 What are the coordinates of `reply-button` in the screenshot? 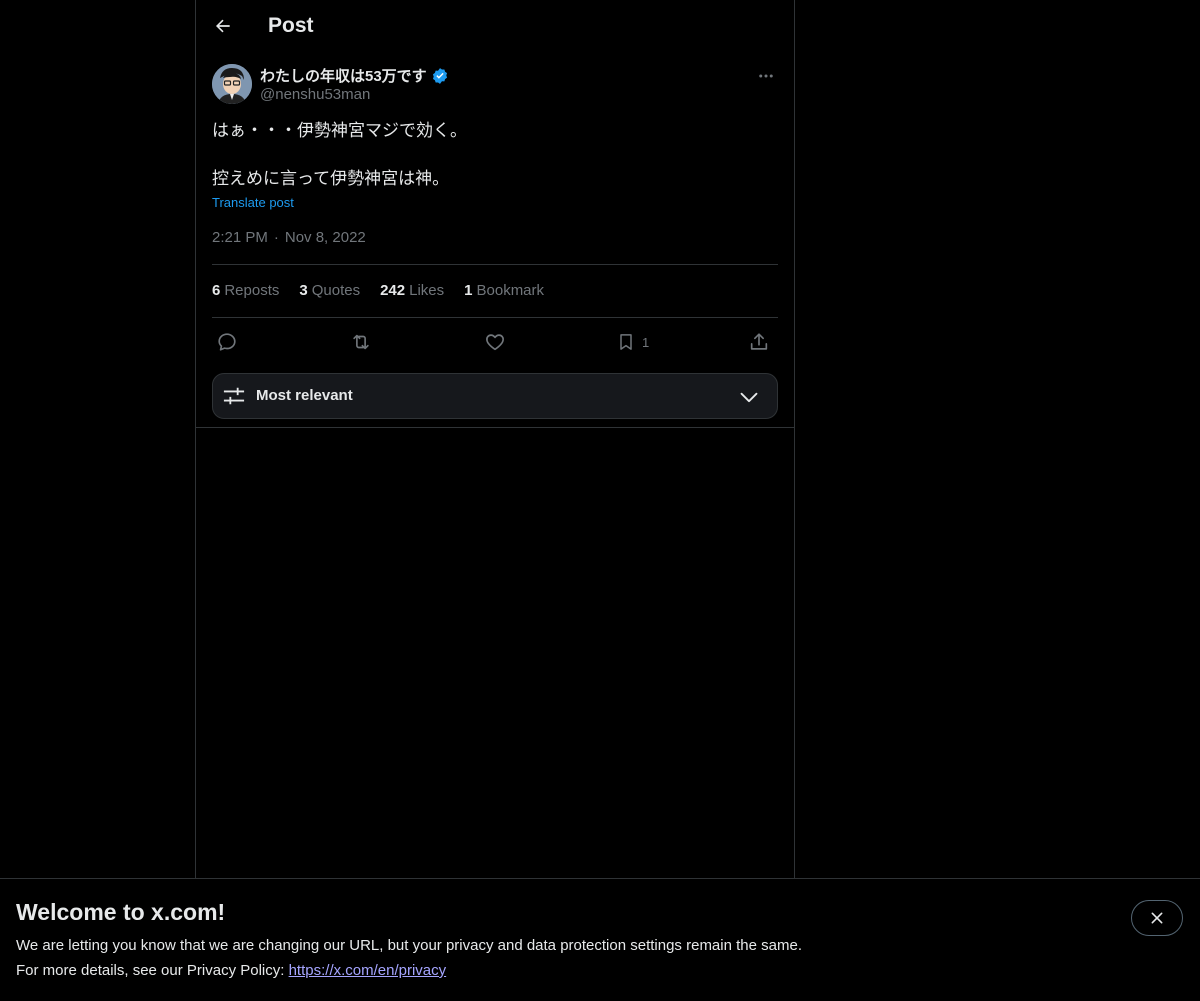 It's located at (227, 342).